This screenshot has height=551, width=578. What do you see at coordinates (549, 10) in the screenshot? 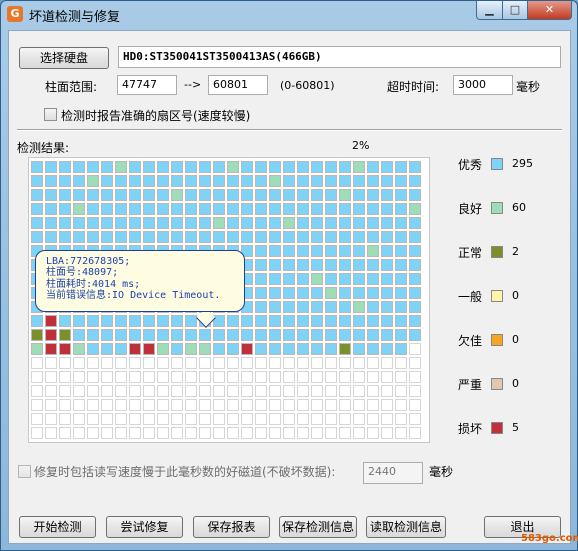
I see `close-button: ✕` at bounding box center [549, 10].